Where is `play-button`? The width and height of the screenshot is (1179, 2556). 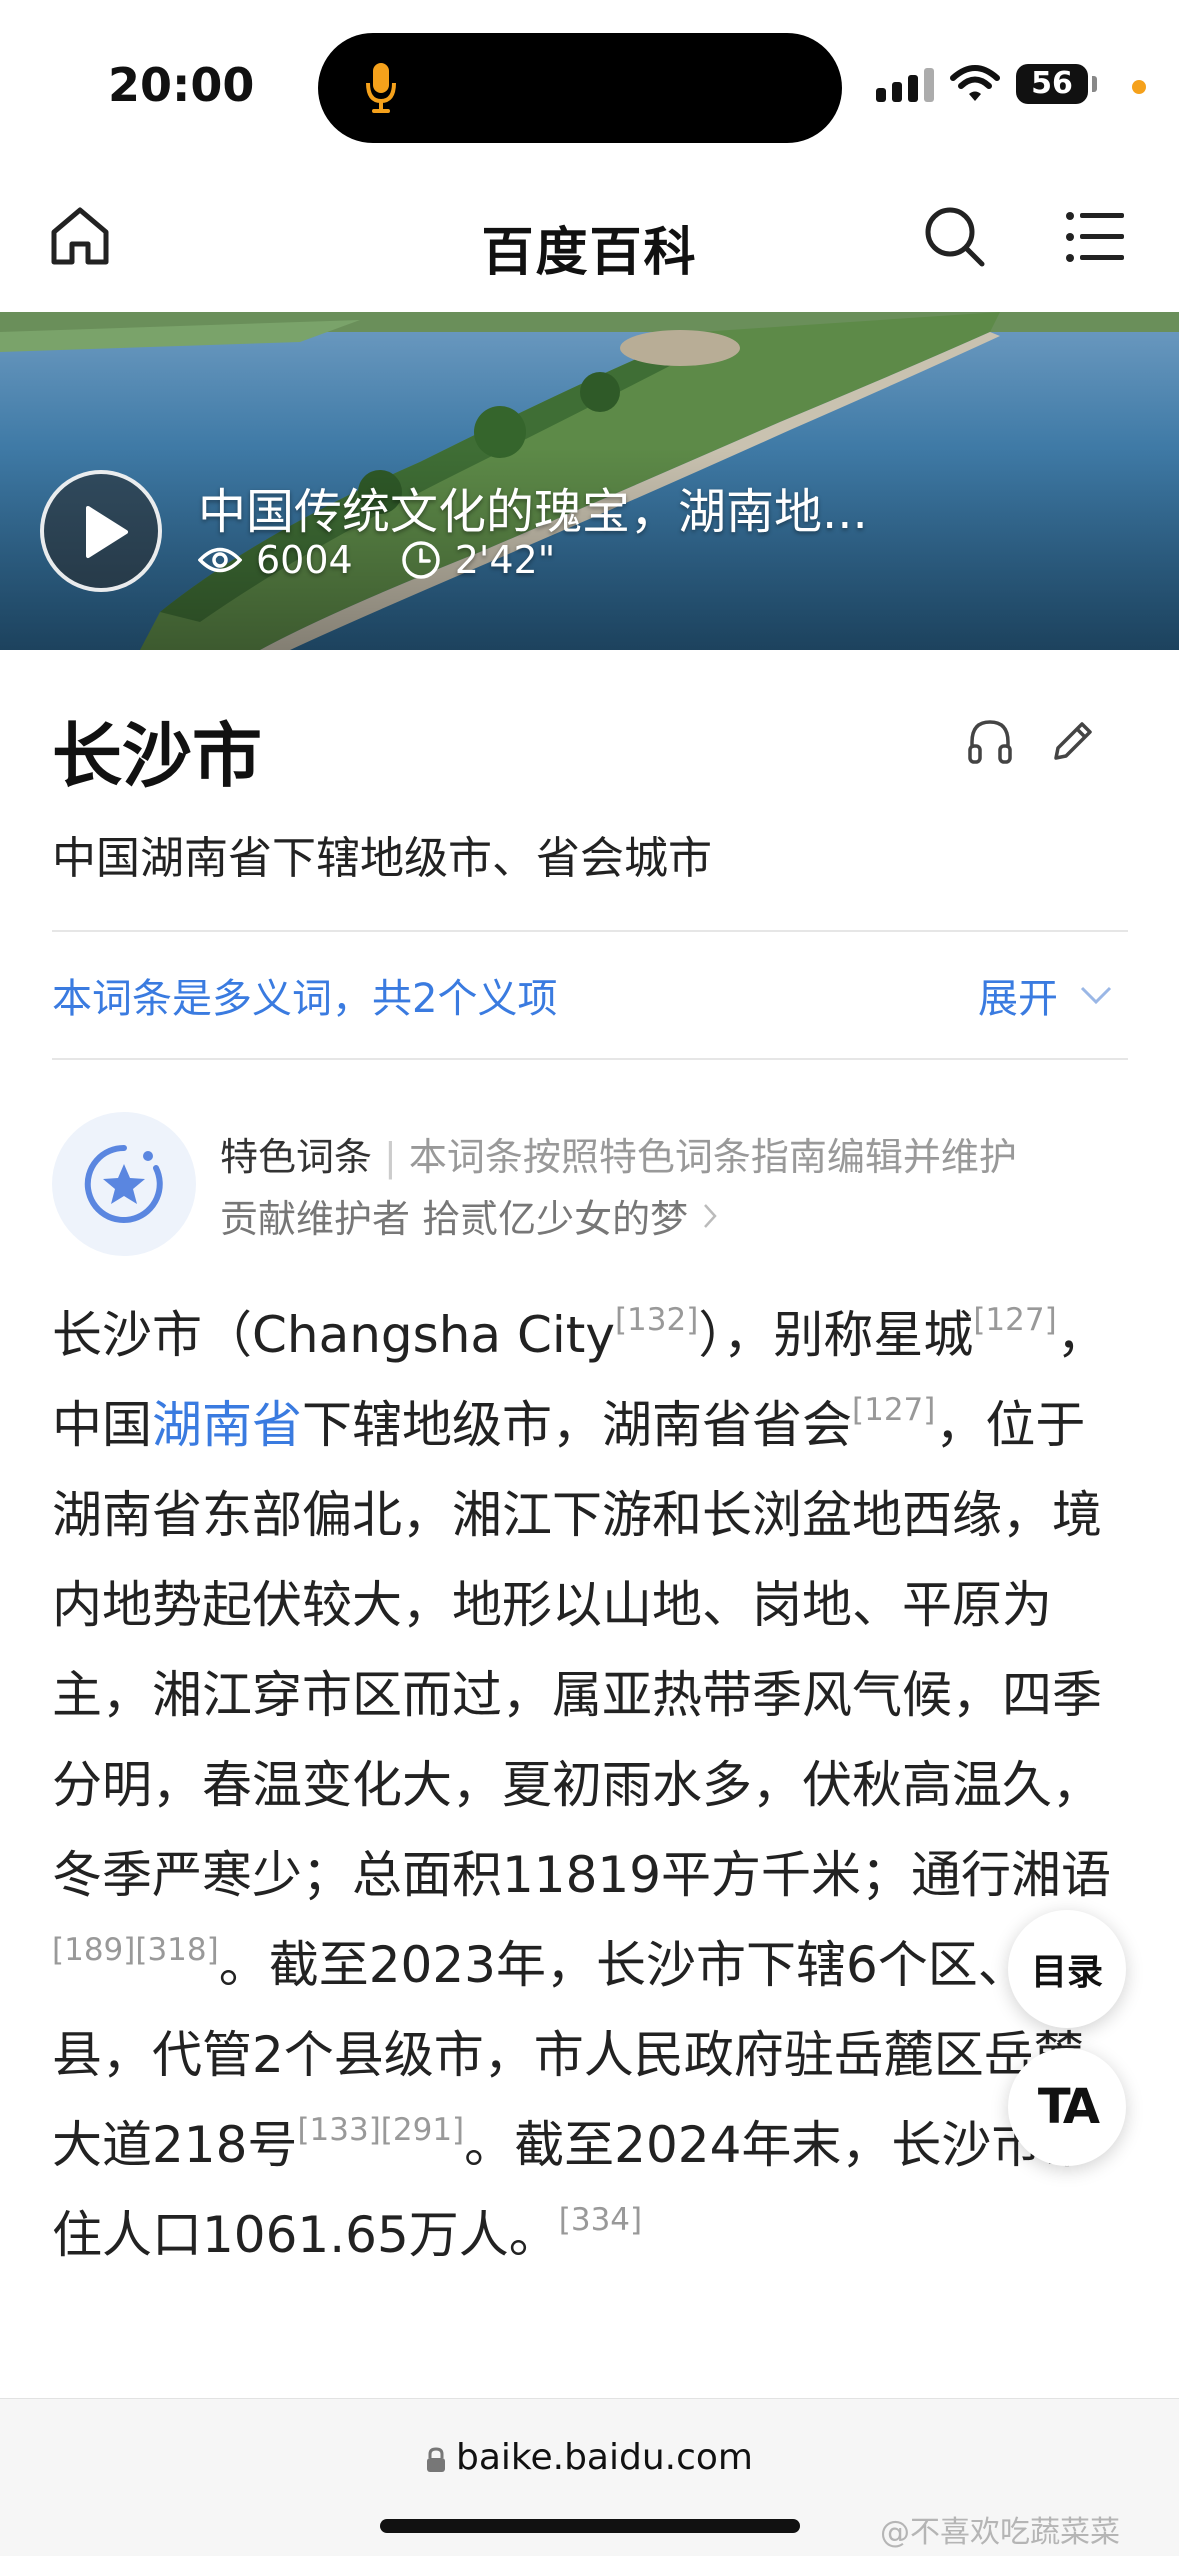
play-button is located at coordinates (101, 531).